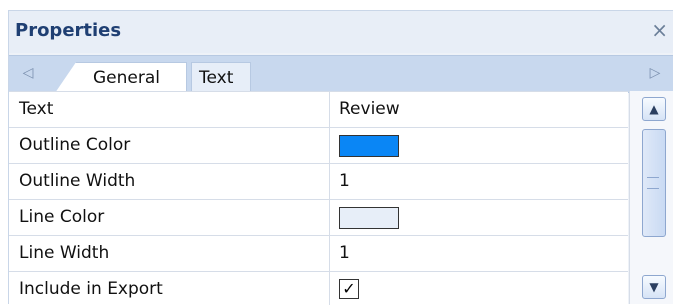 Image resolution: width=673 pixels, height=307 pixels. I want to click on outline-color-swatch, so click(369, 146).